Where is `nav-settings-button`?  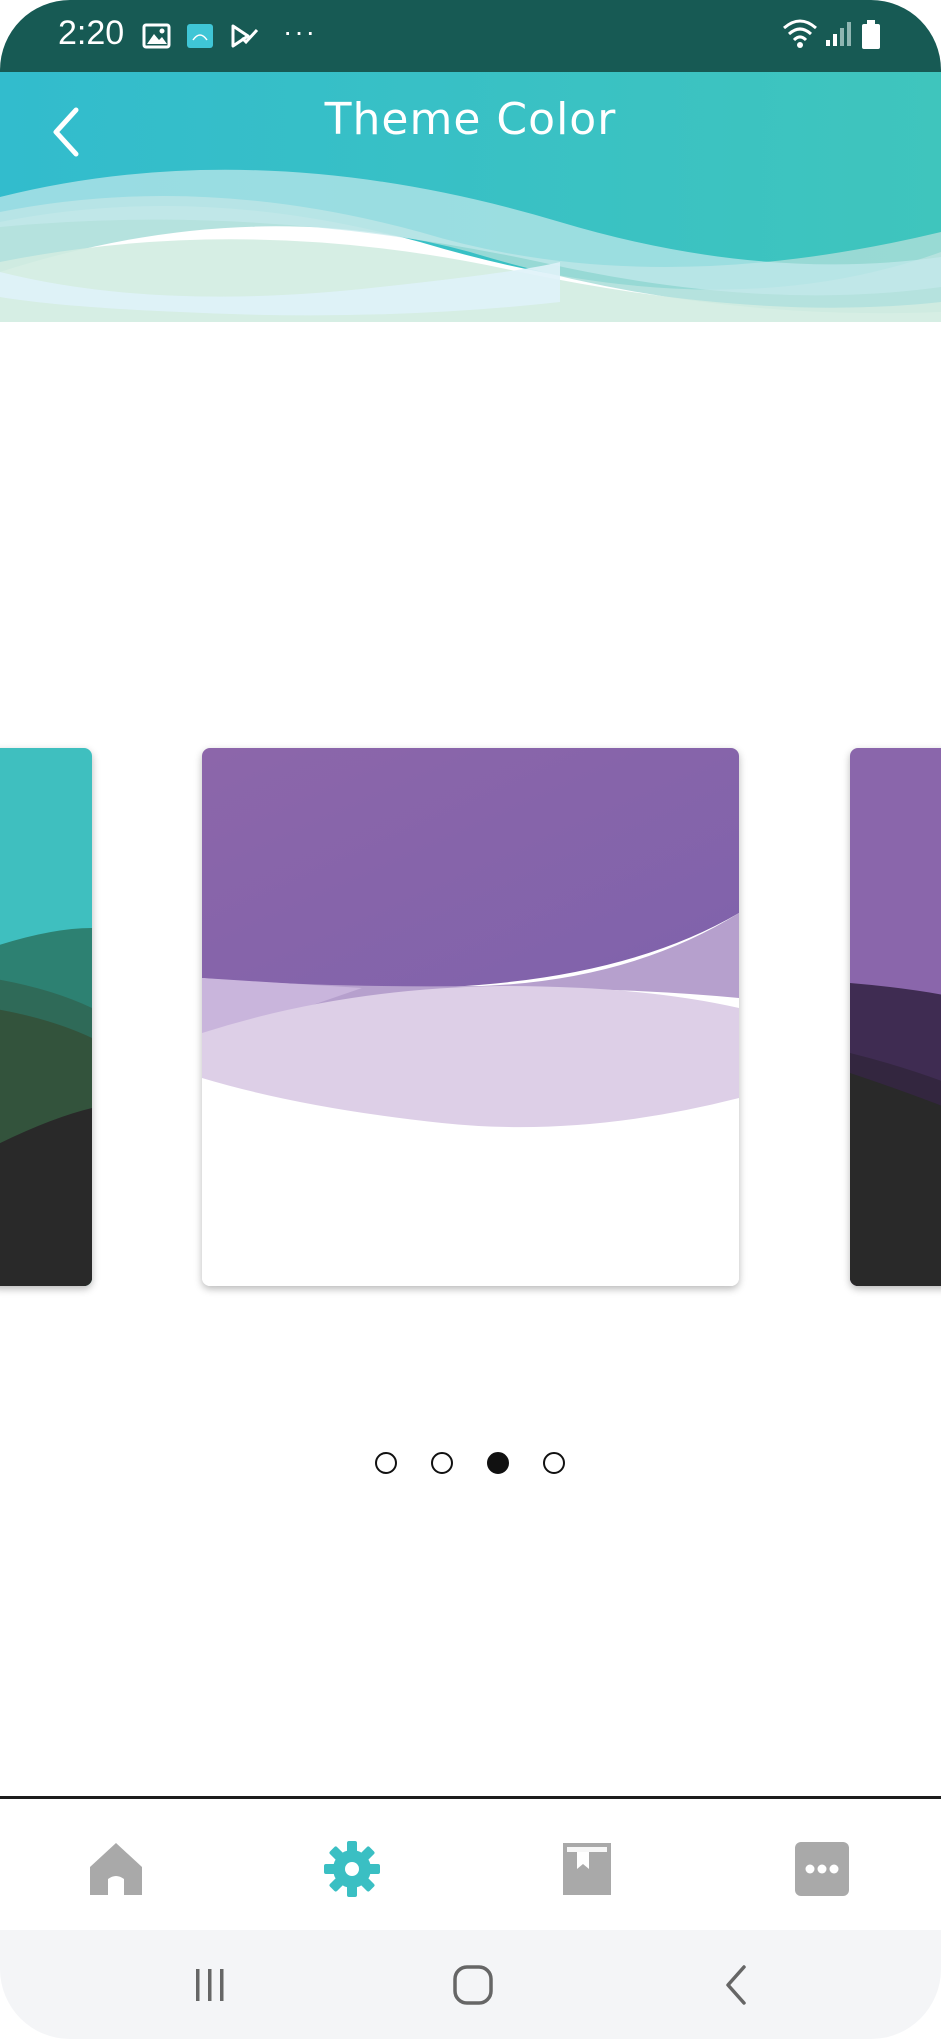 nav-settings-button is located at coordinates (352, 1869).